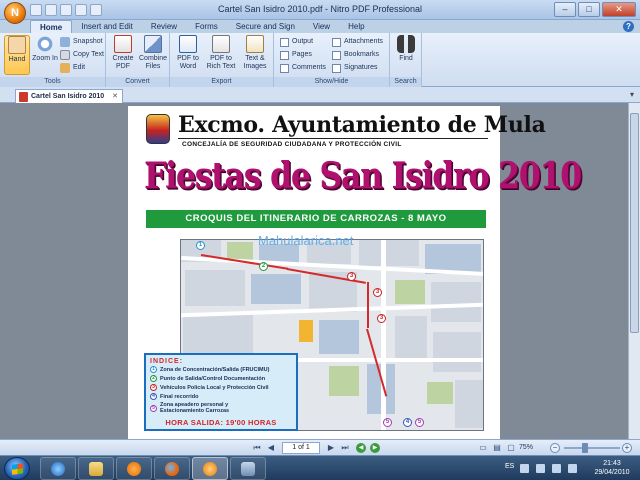 The height and width of the screenshot is (480, 640). I want to click on clock-time: 21:43, so click(612, 463).